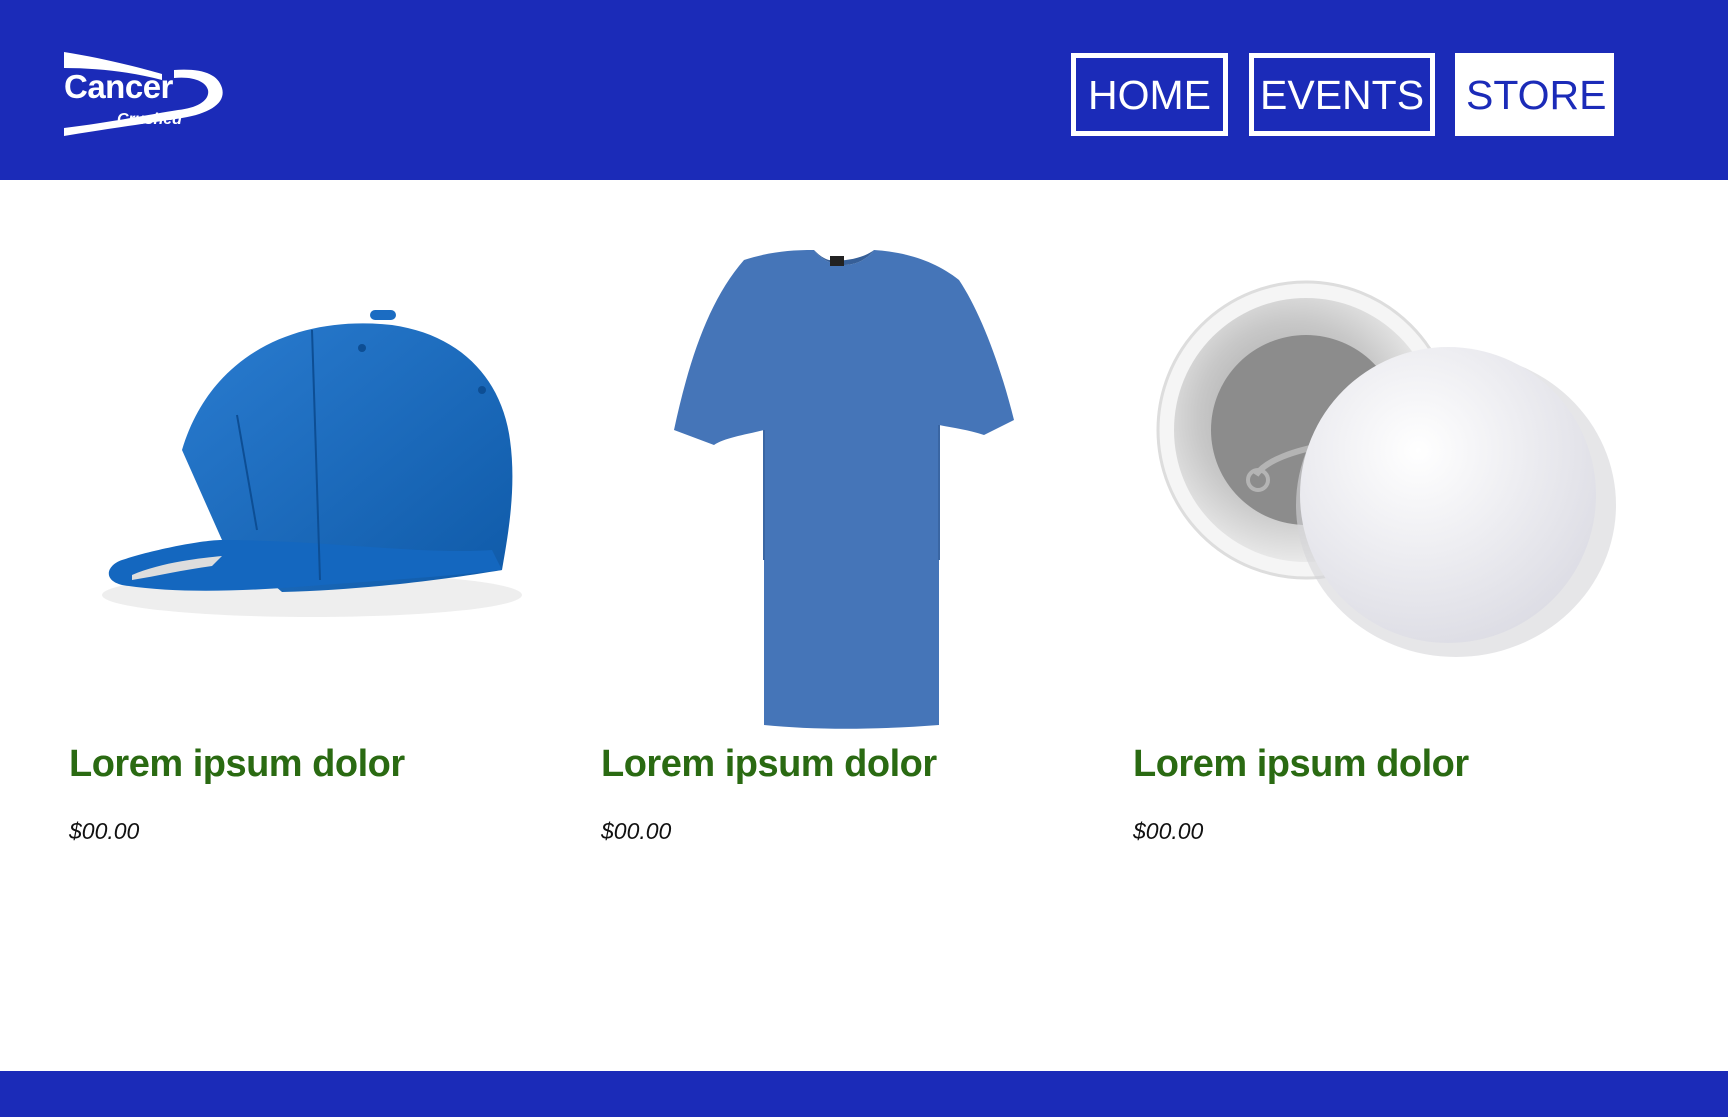 The image size is (1728, 1117). I want to click on pin-button-icon, so click(1386, 468).